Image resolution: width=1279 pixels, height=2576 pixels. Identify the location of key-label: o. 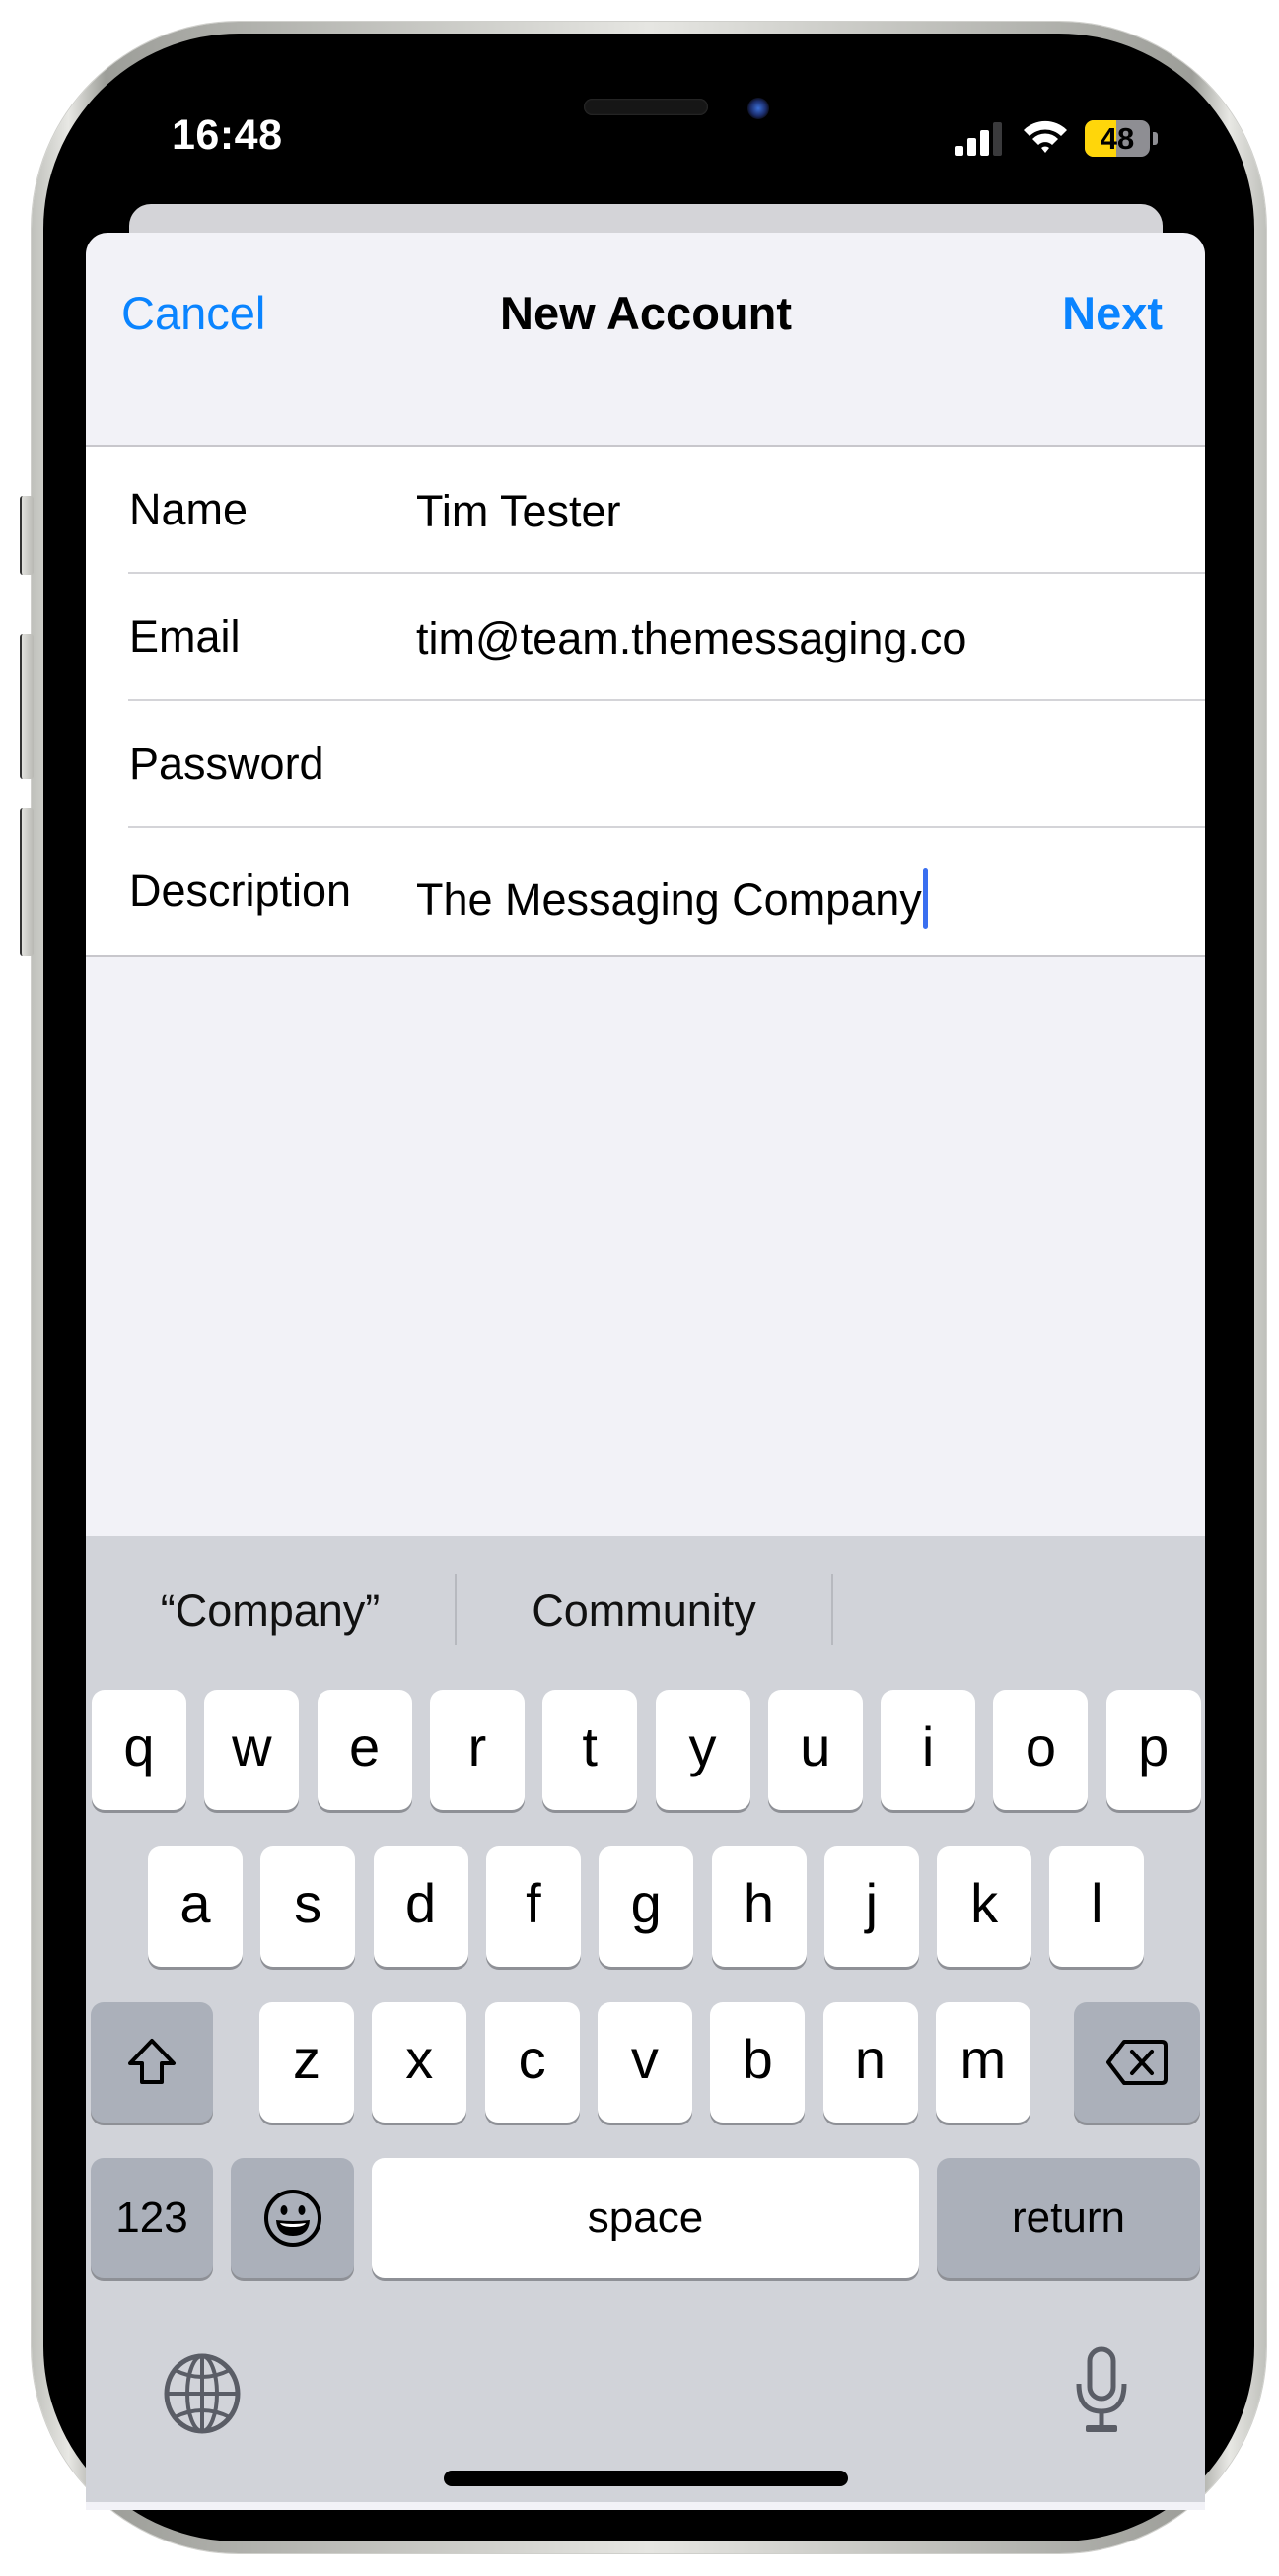
(1040, 1745).